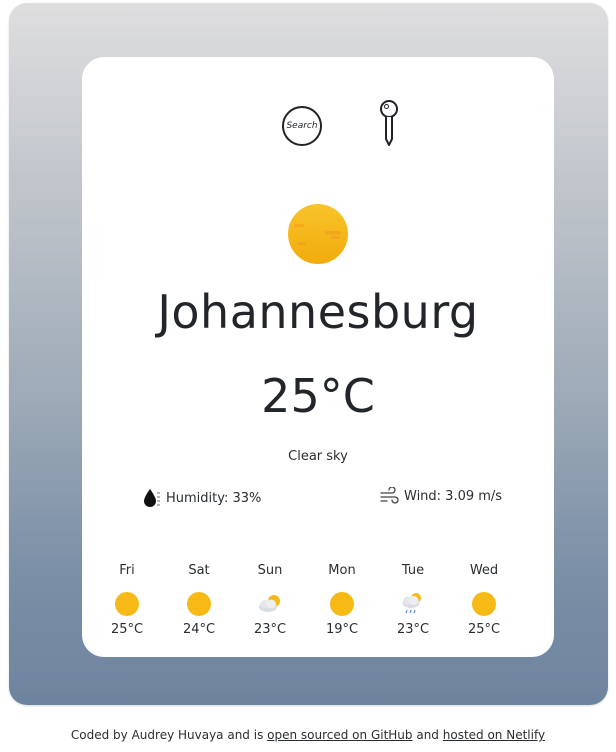 This screenshot has height=752, width=616. What do you see at coordinates (169, 735) in the screenshot?
I see `footer-prefix: Coded by Audrey Huvaya and is` at bounding box center [169, 735].